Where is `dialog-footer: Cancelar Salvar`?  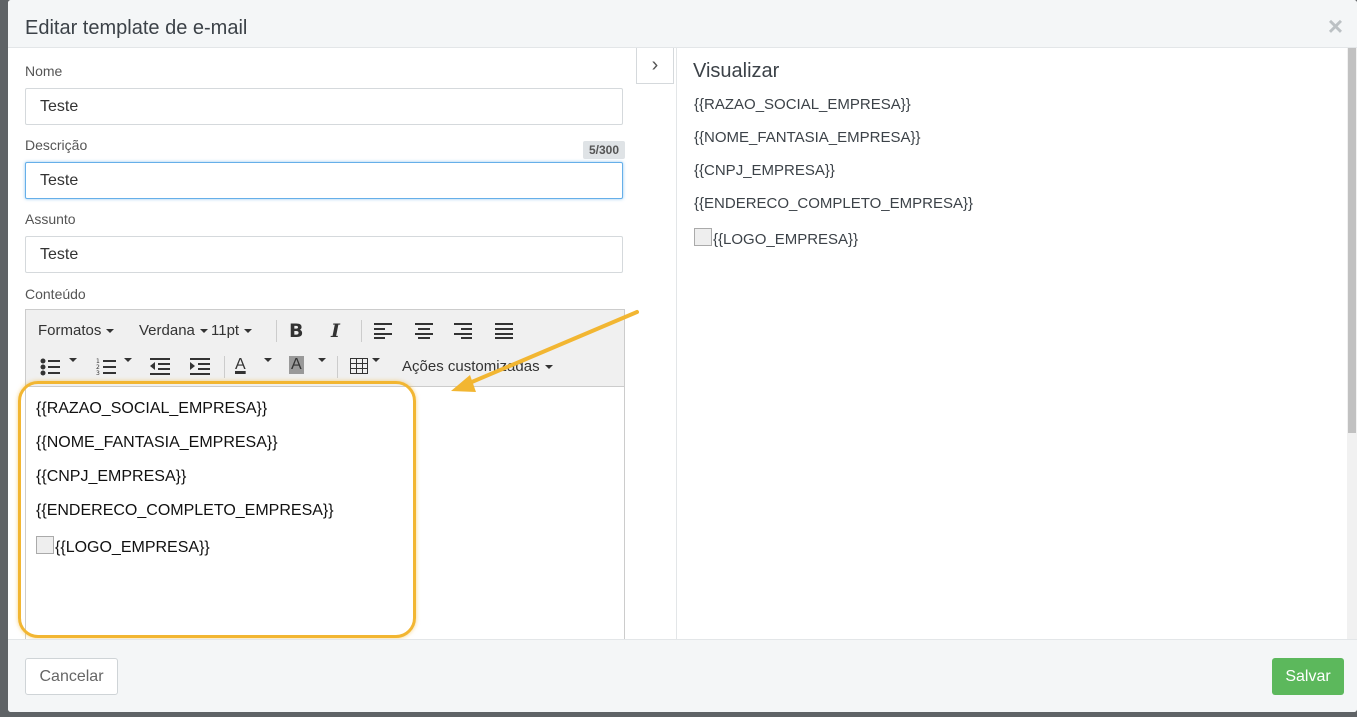
dialog-footer: Cancelar Salvar is located at coordinates (682, 675).